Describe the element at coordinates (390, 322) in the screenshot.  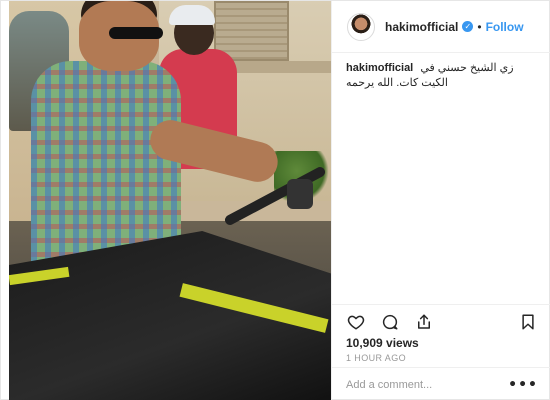
I see `comment-icon` at that location.